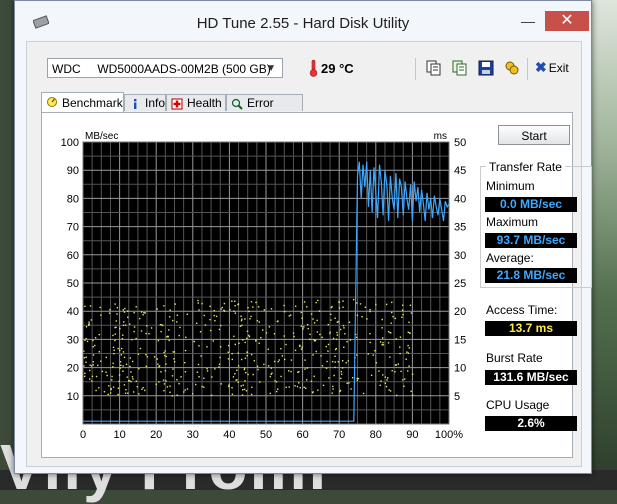 The height and width of the screenshot is (504, 617). I want to click on start-button: Start, so click(534, 135).